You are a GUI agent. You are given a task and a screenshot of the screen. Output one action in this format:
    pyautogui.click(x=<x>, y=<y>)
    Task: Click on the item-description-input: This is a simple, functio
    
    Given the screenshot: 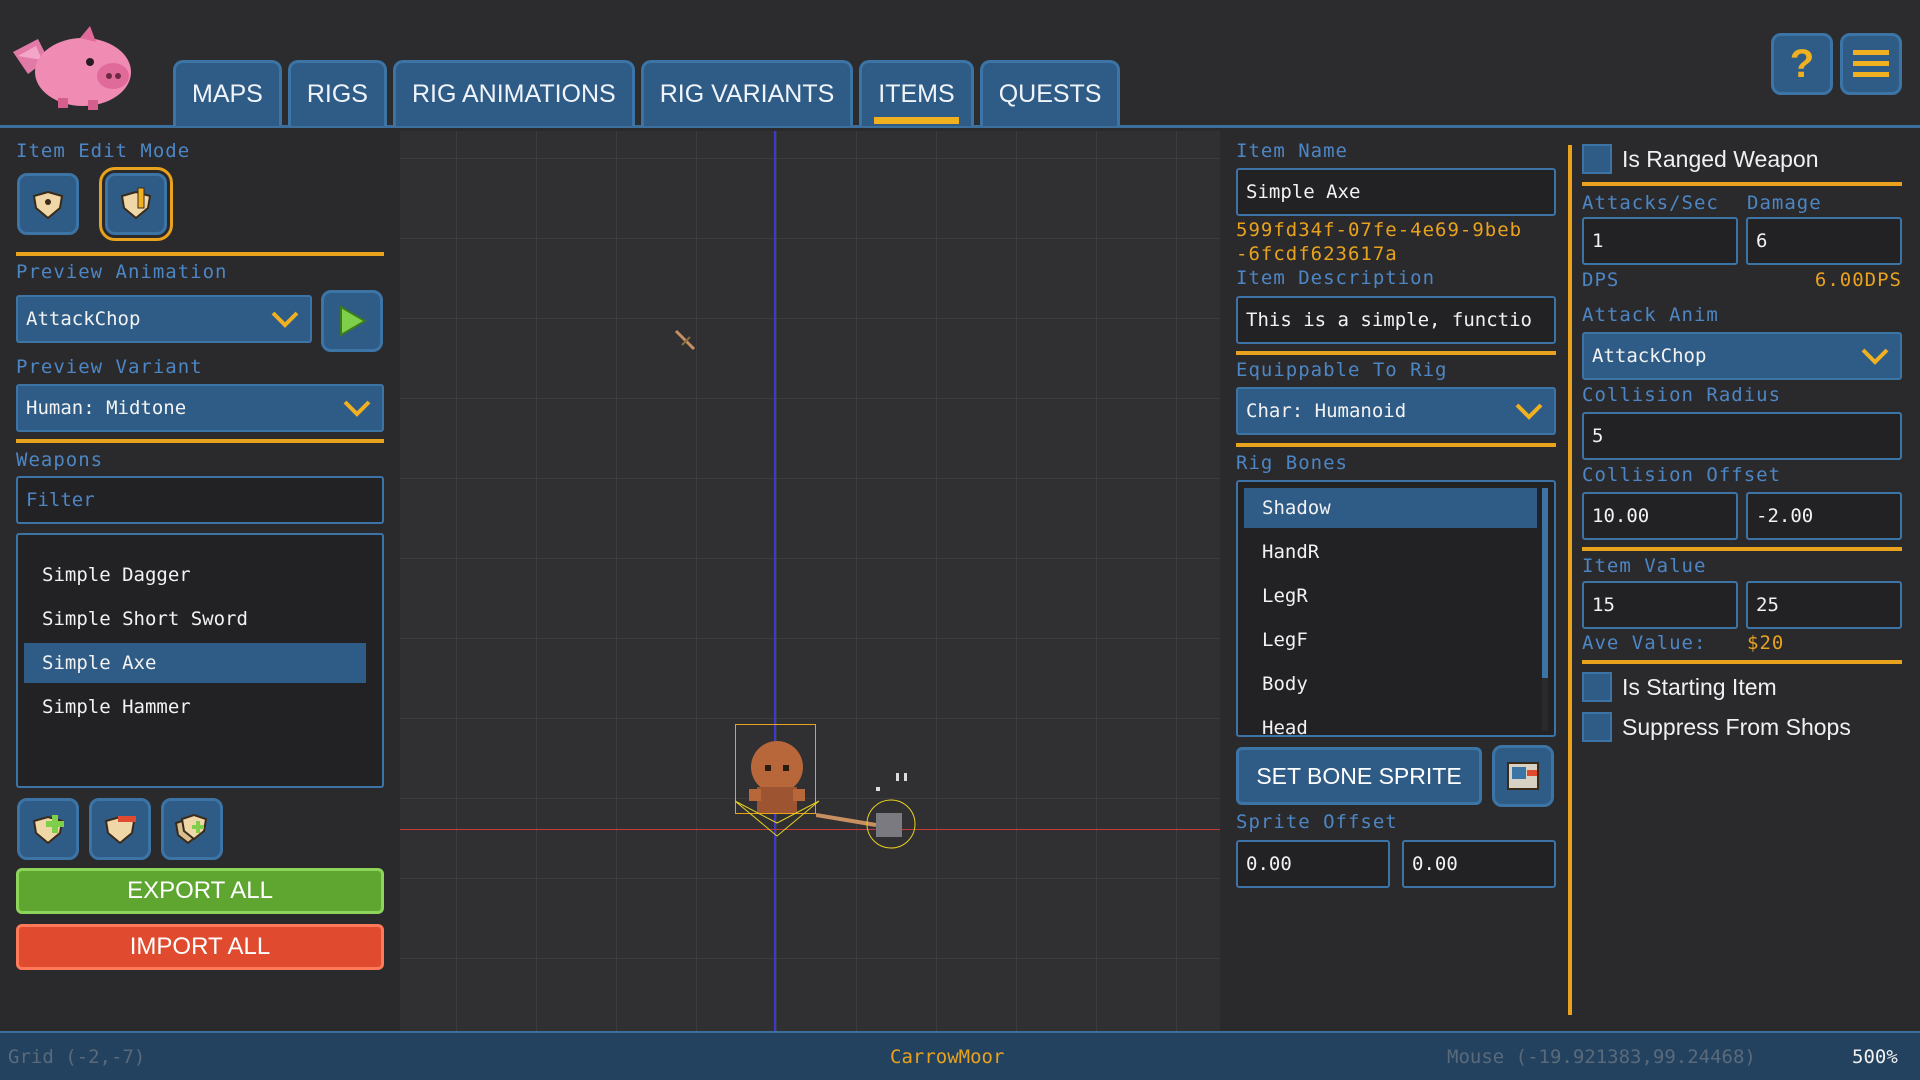 What is the action you would take?
    pyautogui.click(x=1396, y=320)
    